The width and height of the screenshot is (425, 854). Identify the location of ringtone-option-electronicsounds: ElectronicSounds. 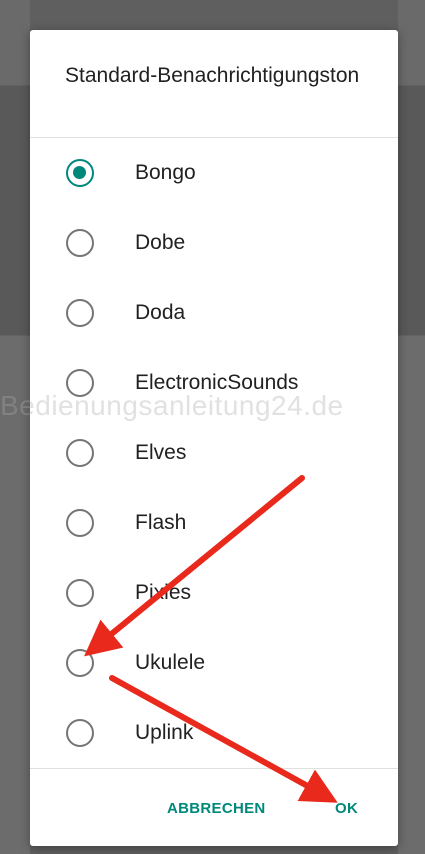
(214, 383).